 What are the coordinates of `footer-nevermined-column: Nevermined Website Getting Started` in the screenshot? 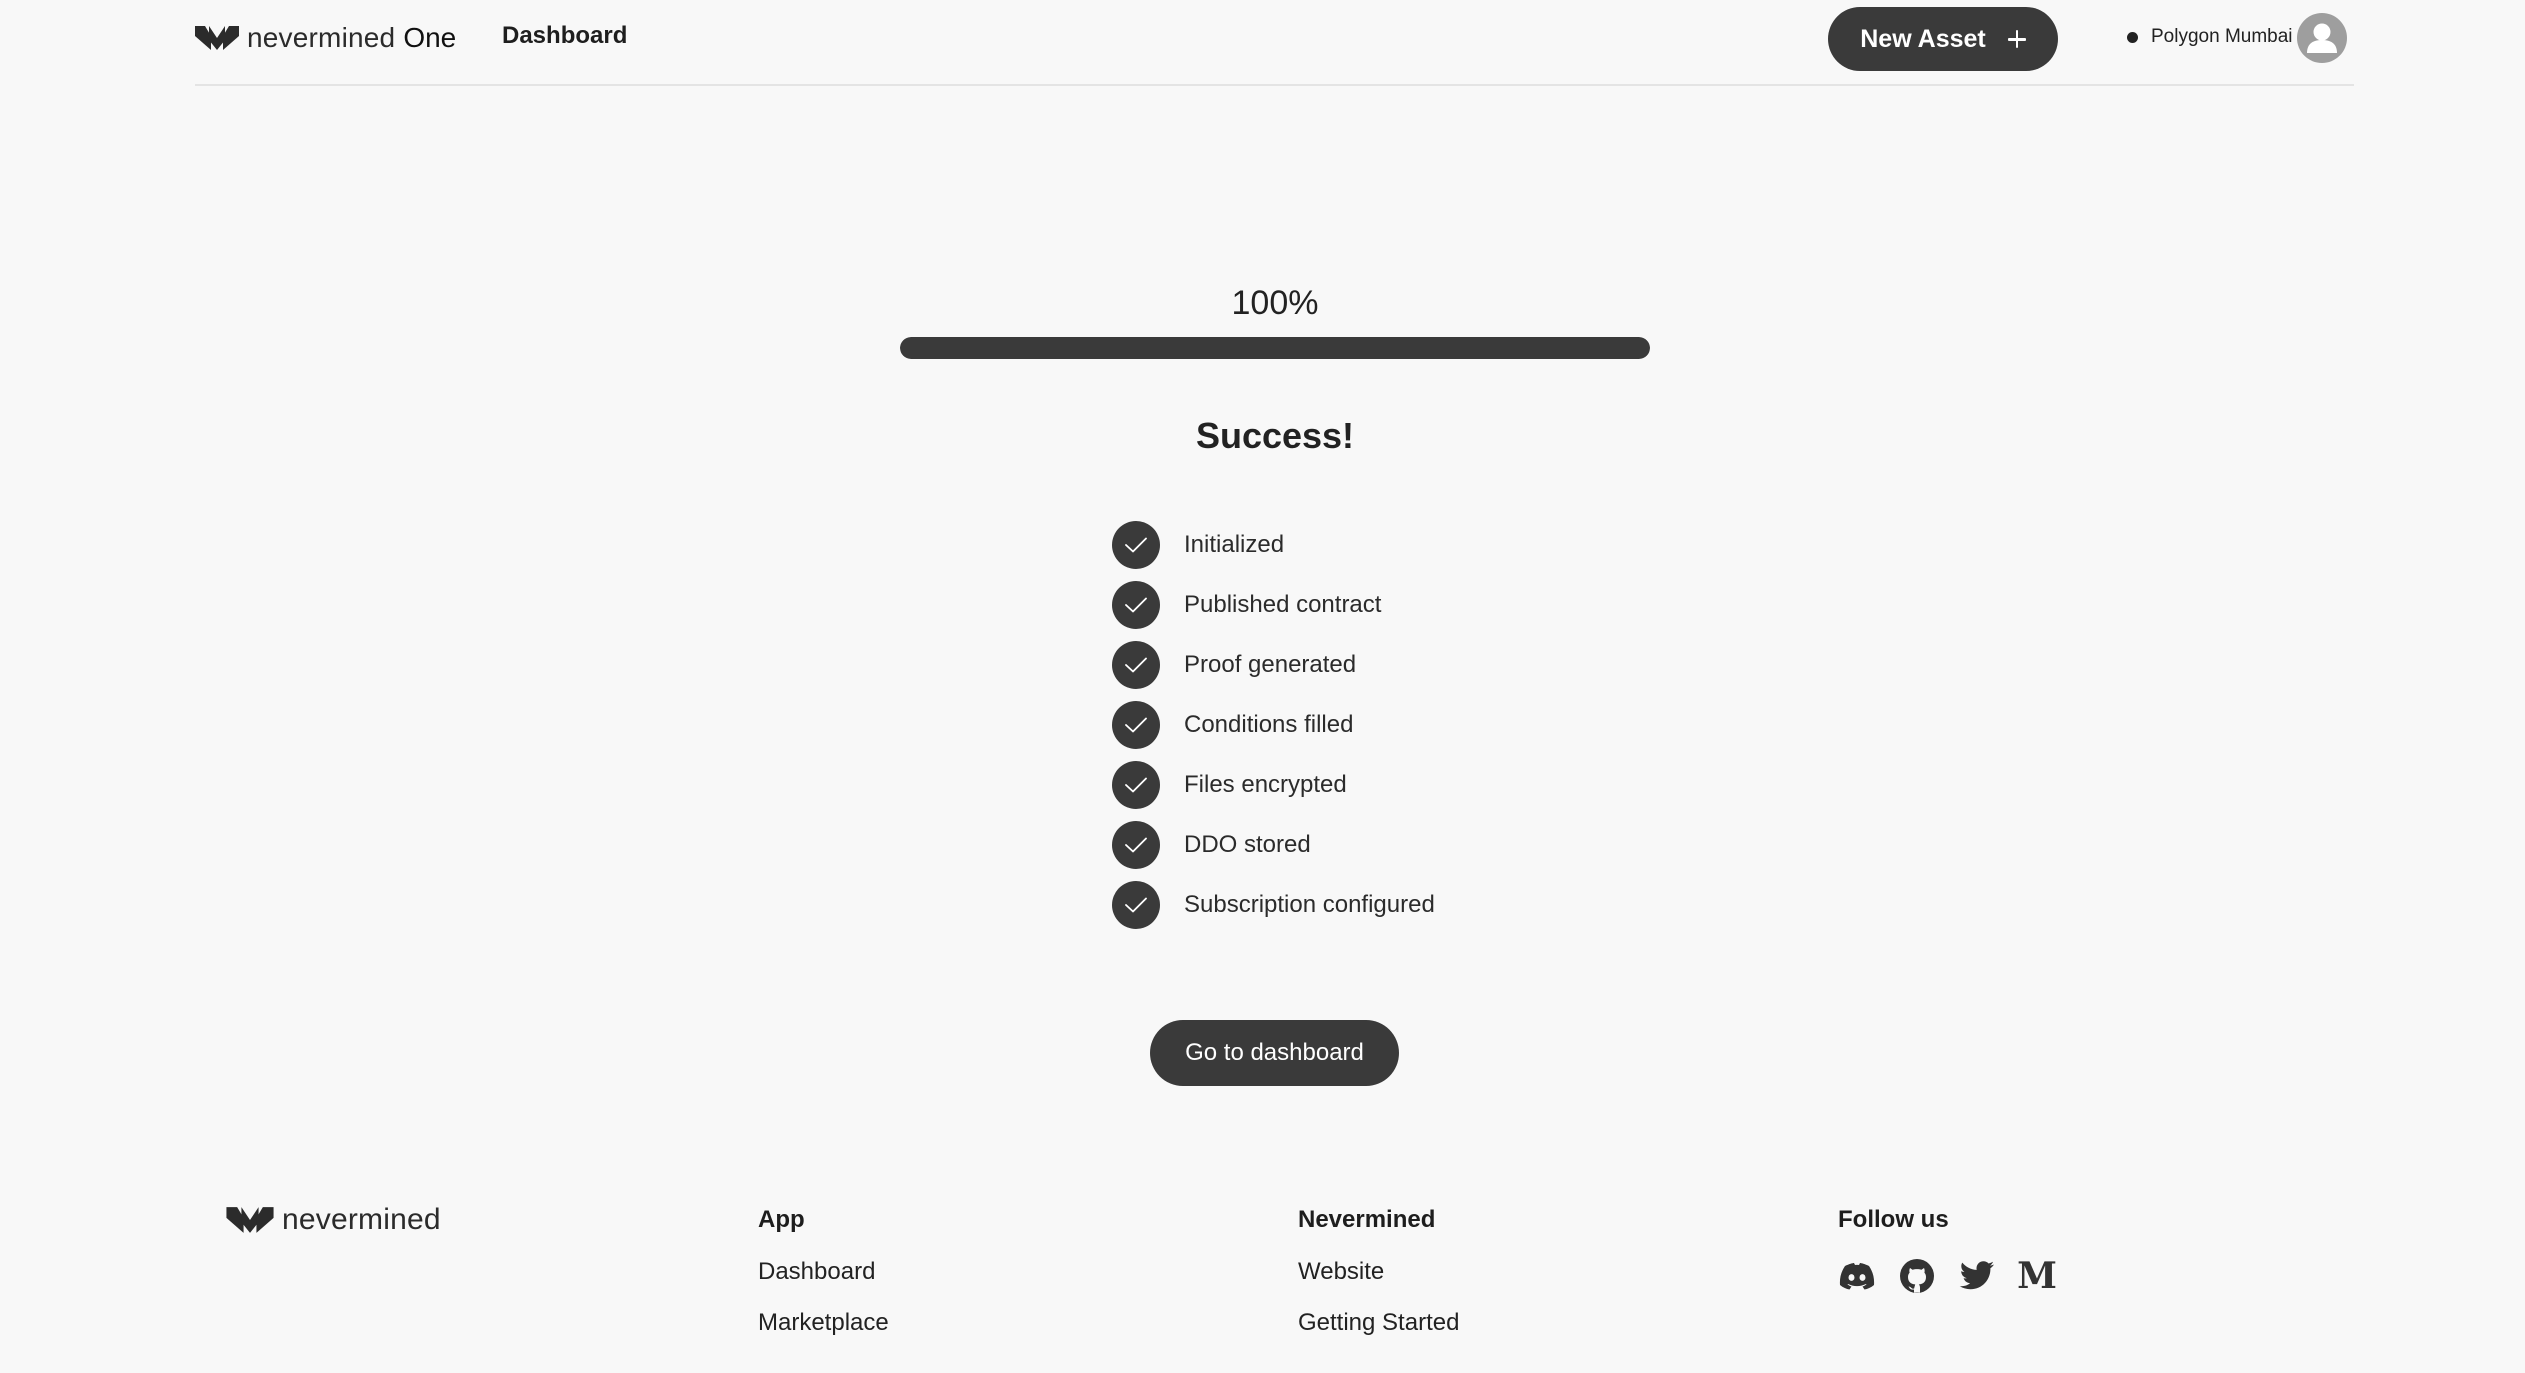 It's located at (1378, 1282).